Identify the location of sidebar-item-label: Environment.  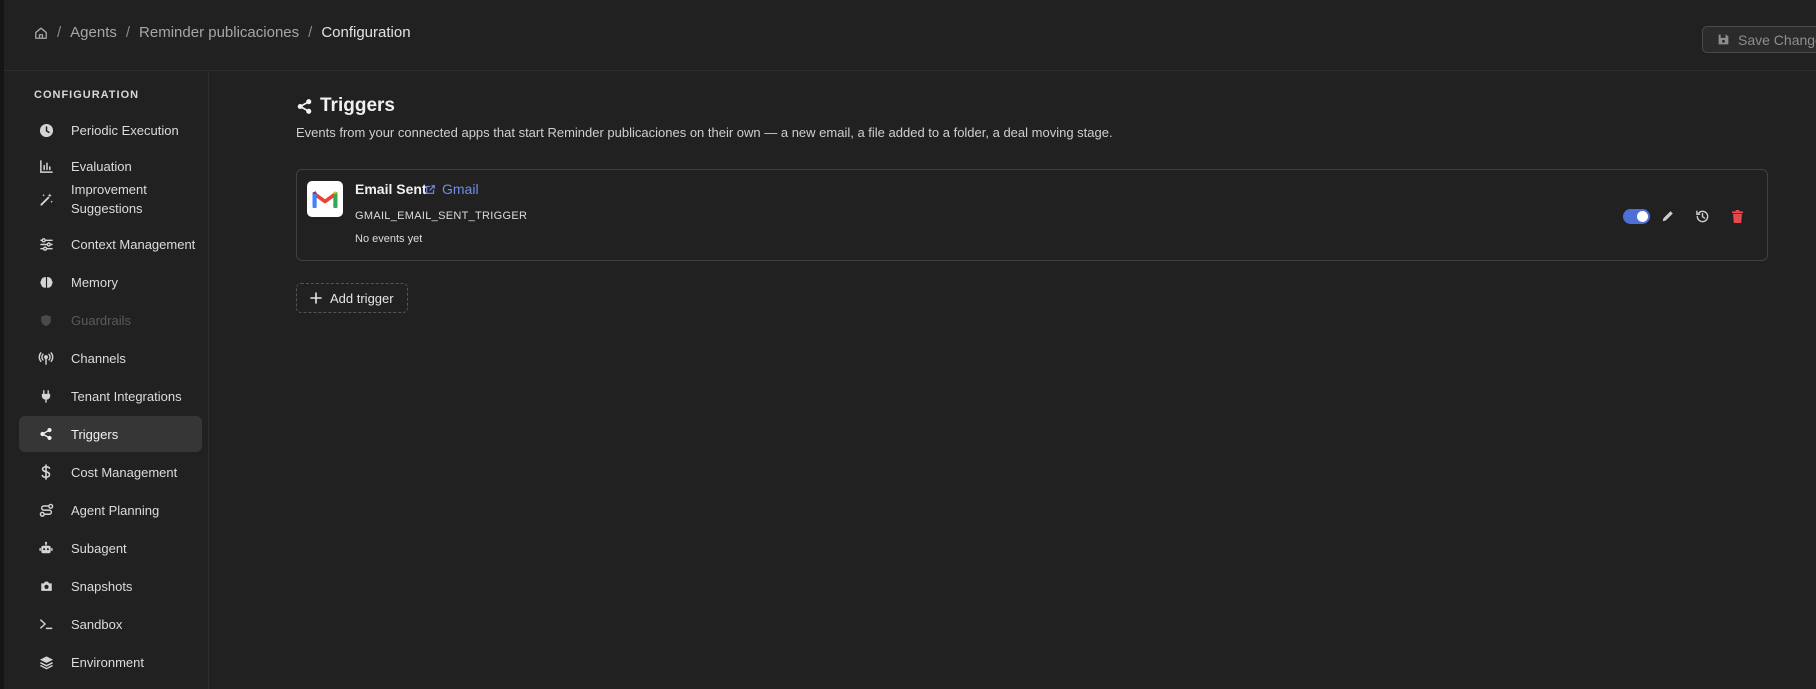
(107, 662).